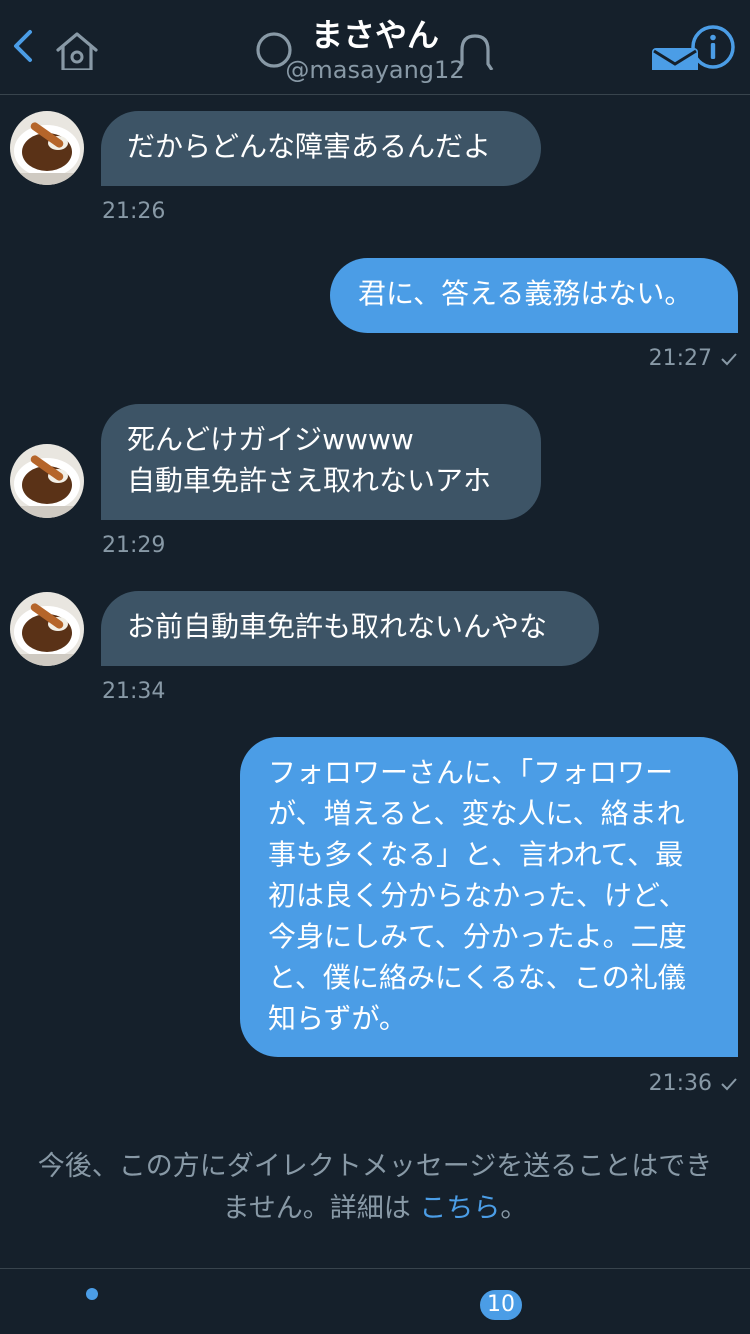  I want to click on home-new-dot, so click(92, 1294).